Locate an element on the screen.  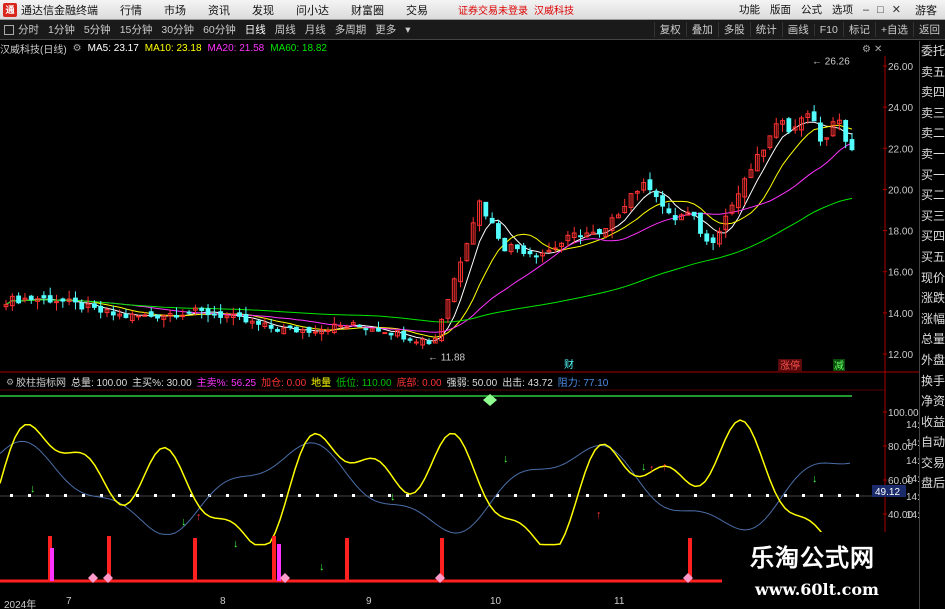
order-panel-item: 净资 is located at coordinates (932, 401).